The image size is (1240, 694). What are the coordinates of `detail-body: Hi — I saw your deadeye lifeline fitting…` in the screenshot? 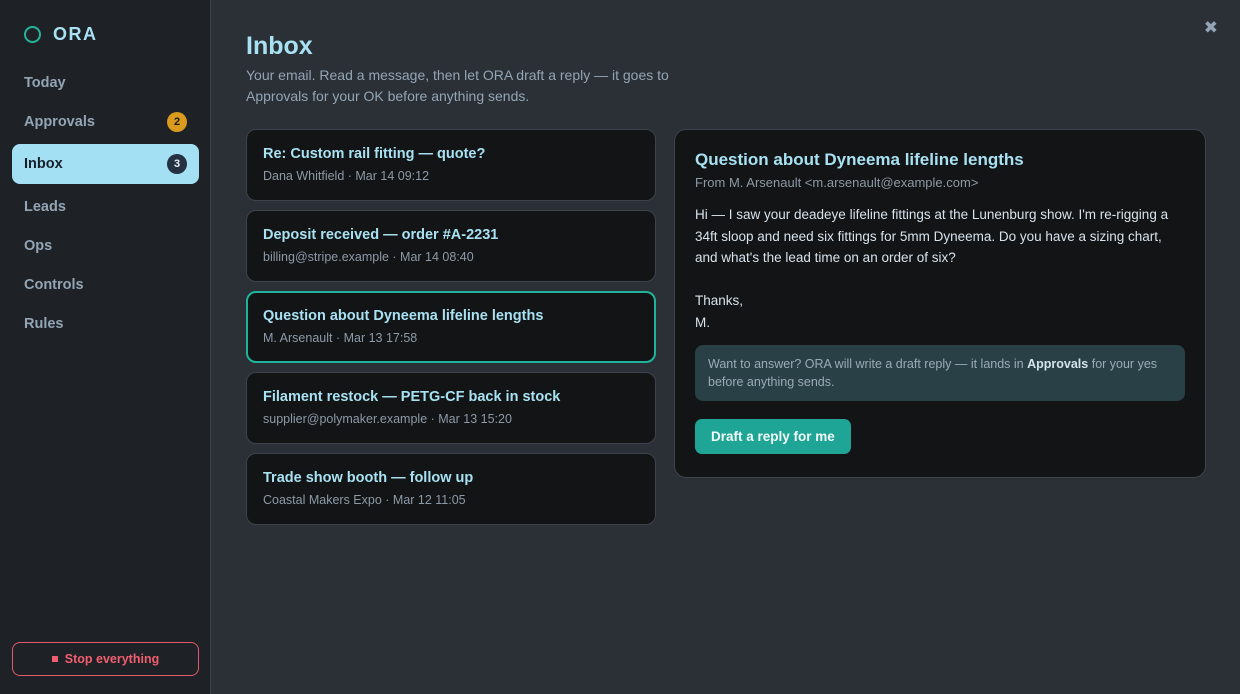 It's located at (932, 268).